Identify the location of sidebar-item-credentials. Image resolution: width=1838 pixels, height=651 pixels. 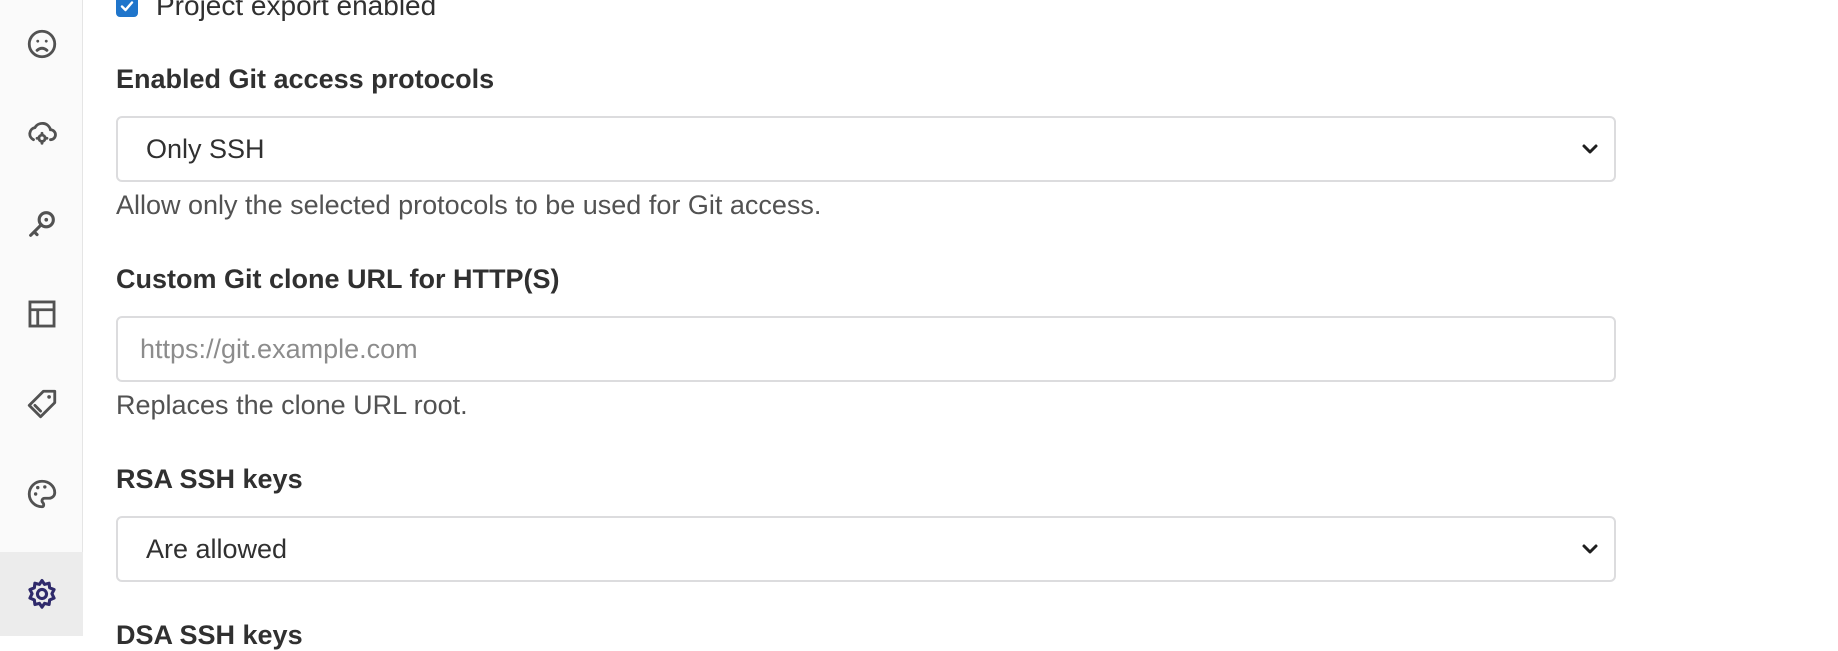
(41, 224).